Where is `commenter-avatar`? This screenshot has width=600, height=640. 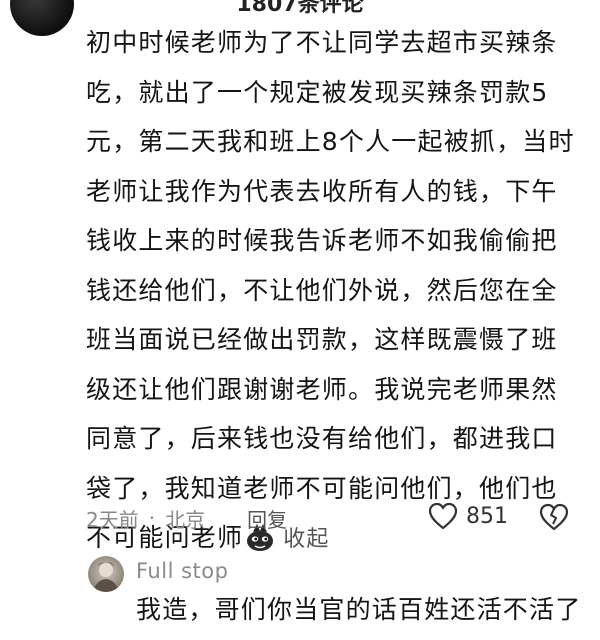 commenter-avatar is located at coordinates (42, 18).